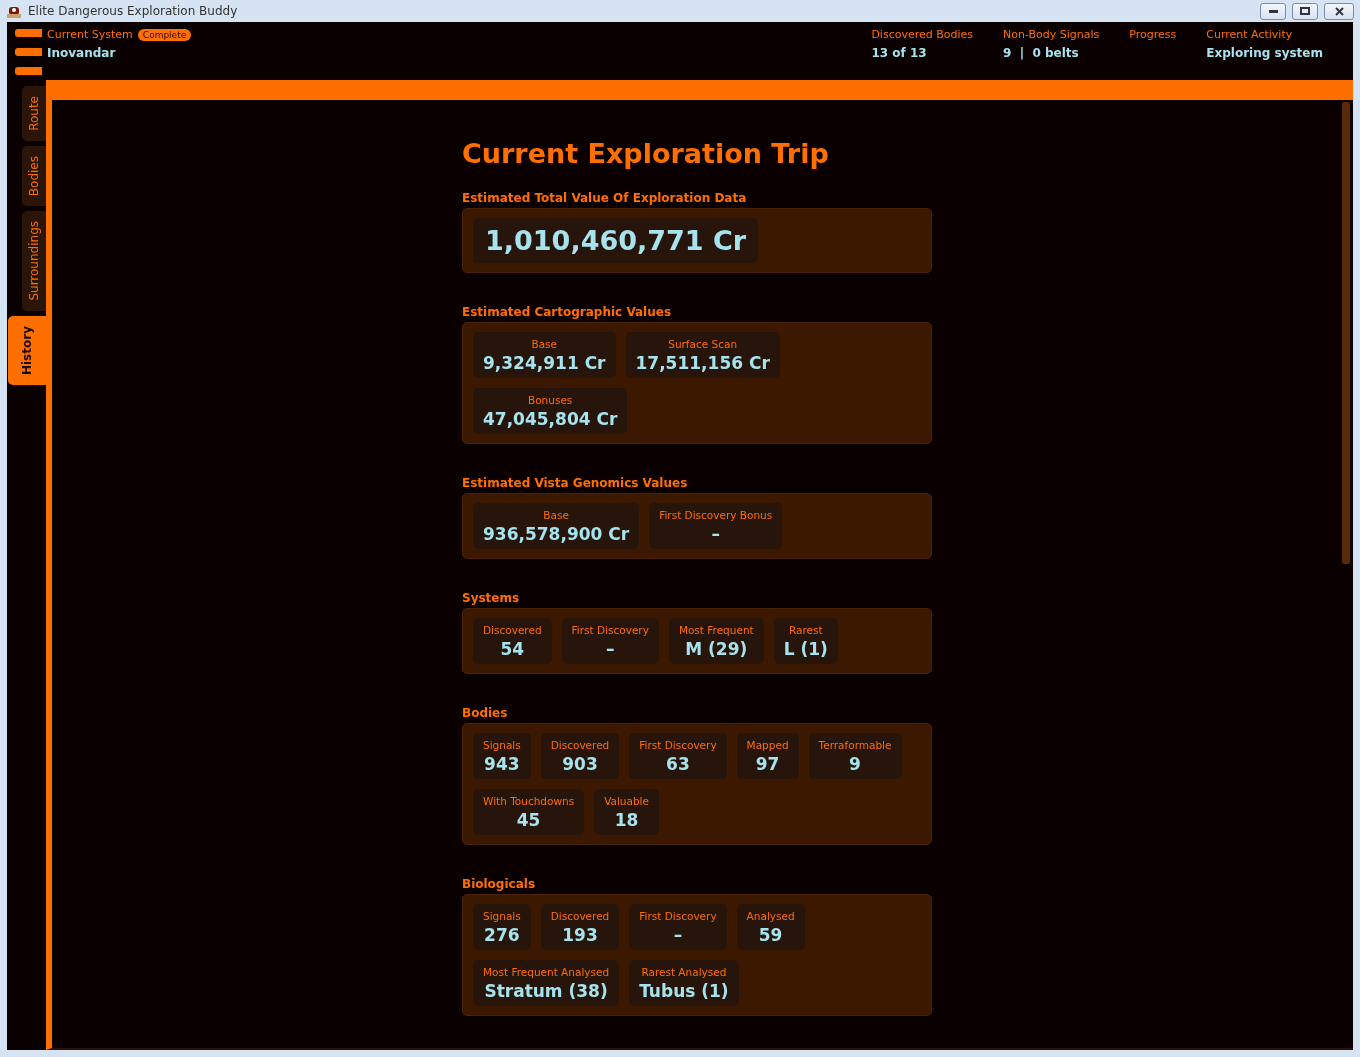 This screenshot has height=1057, width=1360. I want to click on stat-label: Bonuses, so click(550, 400).